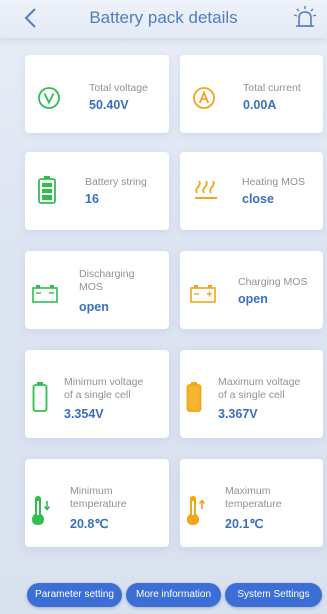  I want to click on heating-mos-card: Heating MOS close, so click(251, 191).